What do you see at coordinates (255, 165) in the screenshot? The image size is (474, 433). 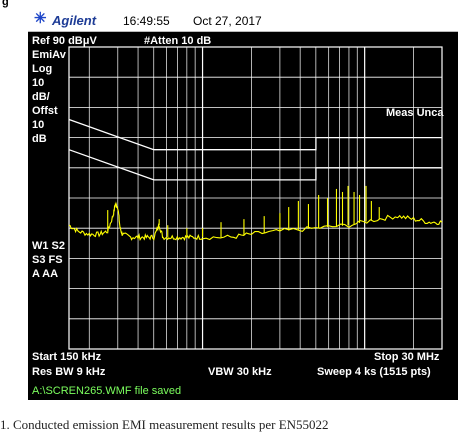 I see `limit-line-average` at bounding box center [255, 165].